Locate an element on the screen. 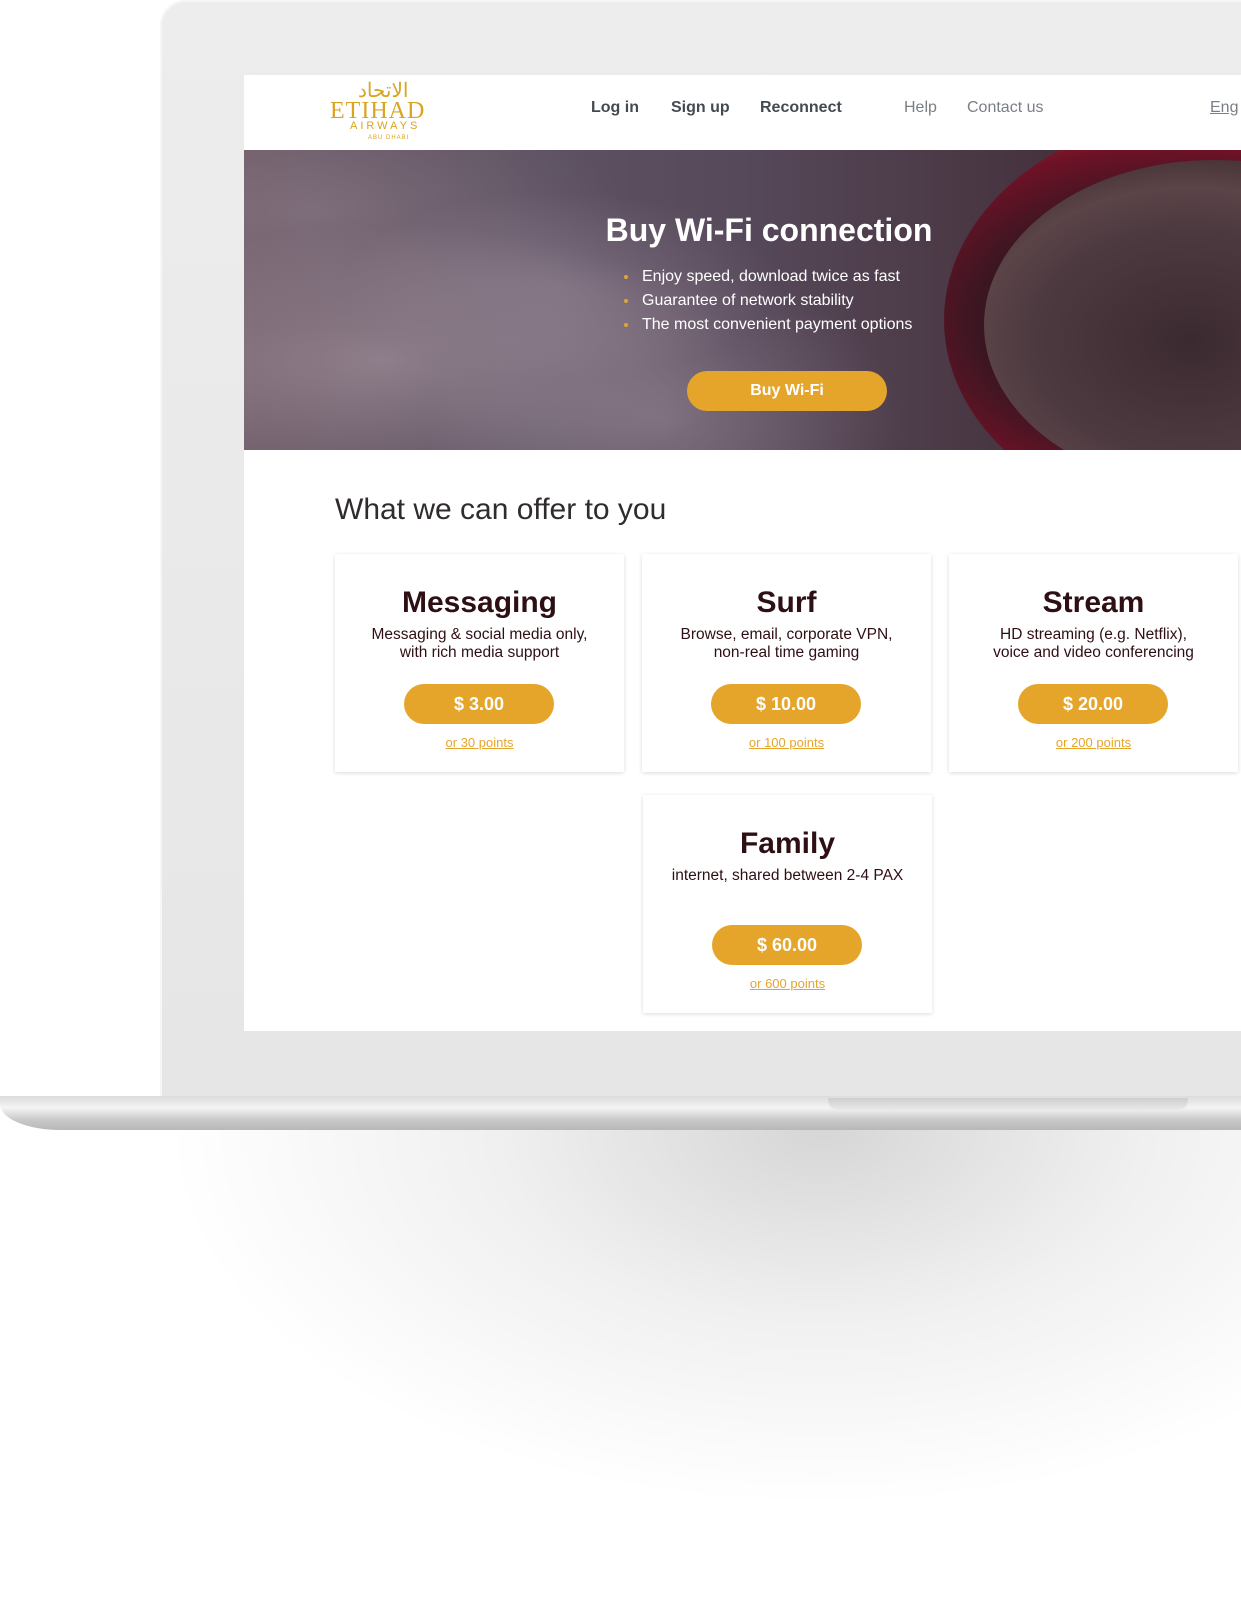  plan-description: internet, shared between 2-4 PAX is located at coordinates (787, 876).